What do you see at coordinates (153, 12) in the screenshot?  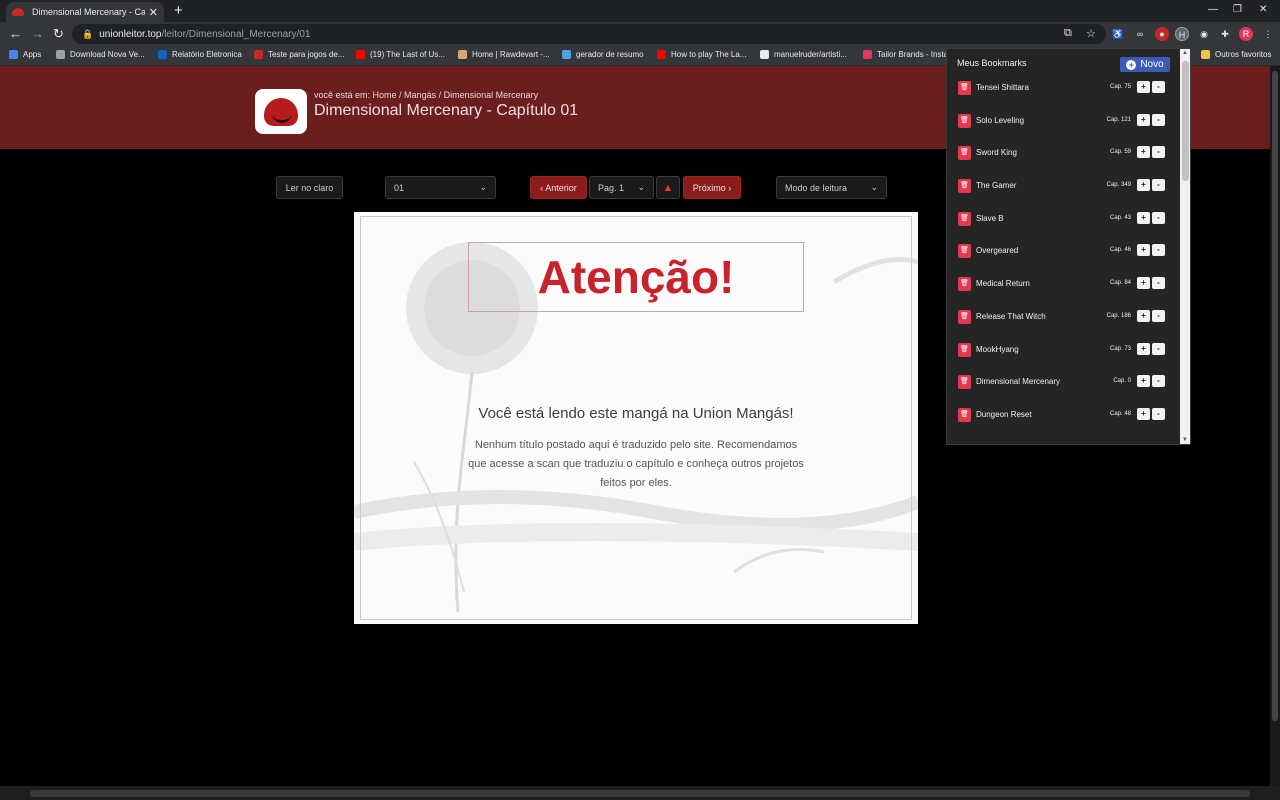 I see `tab-close-icon: ✕` at bounding box center [153, 12].